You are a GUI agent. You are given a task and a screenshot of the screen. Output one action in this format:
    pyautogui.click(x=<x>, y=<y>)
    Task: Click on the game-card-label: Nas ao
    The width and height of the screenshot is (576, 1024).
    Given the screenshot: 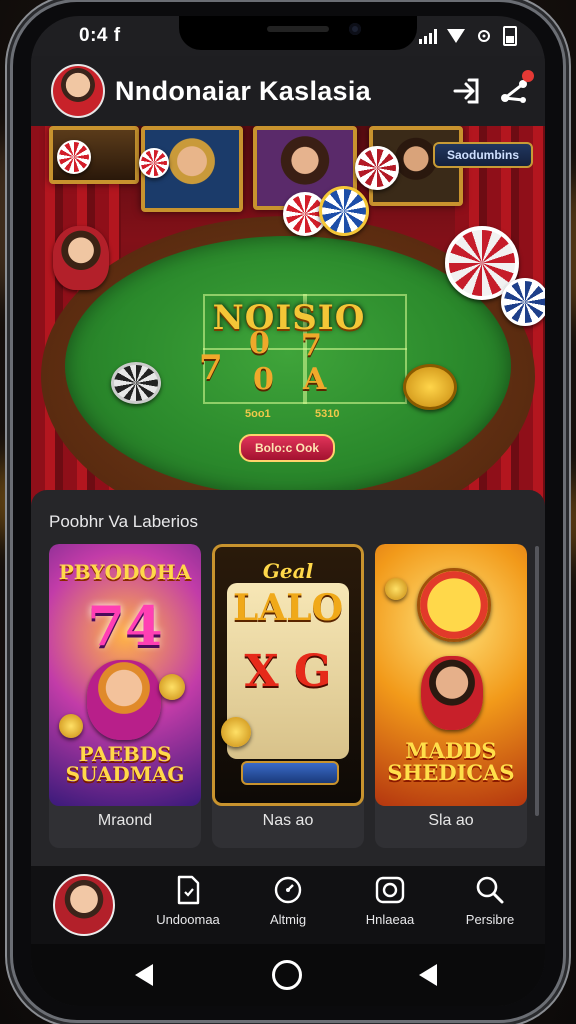 What is the action you would take?
    pyautogui.click(x=288, y=820)
    